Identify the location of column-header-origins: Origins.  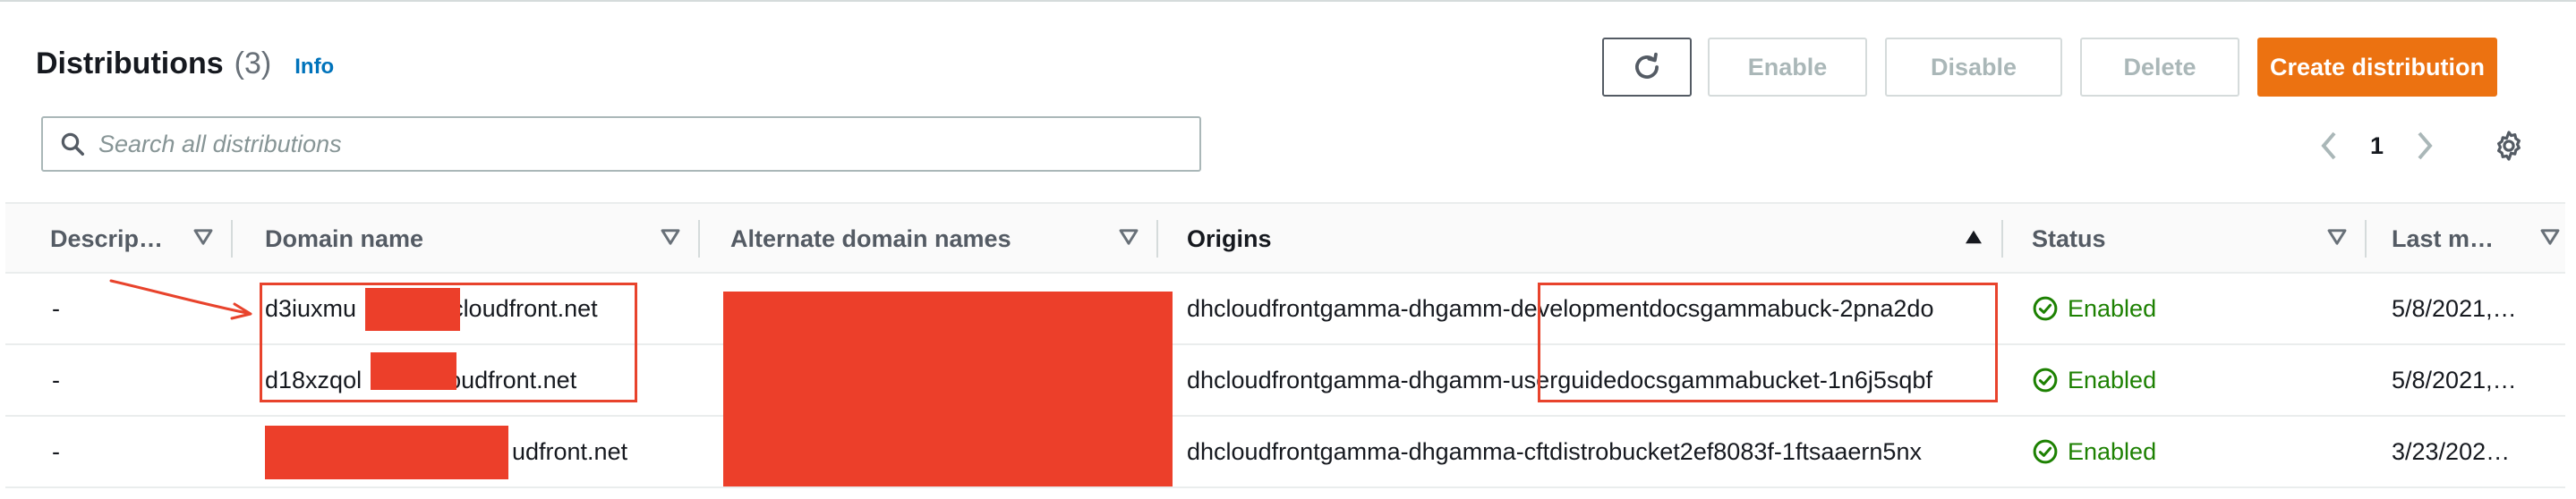
(1594, 239).